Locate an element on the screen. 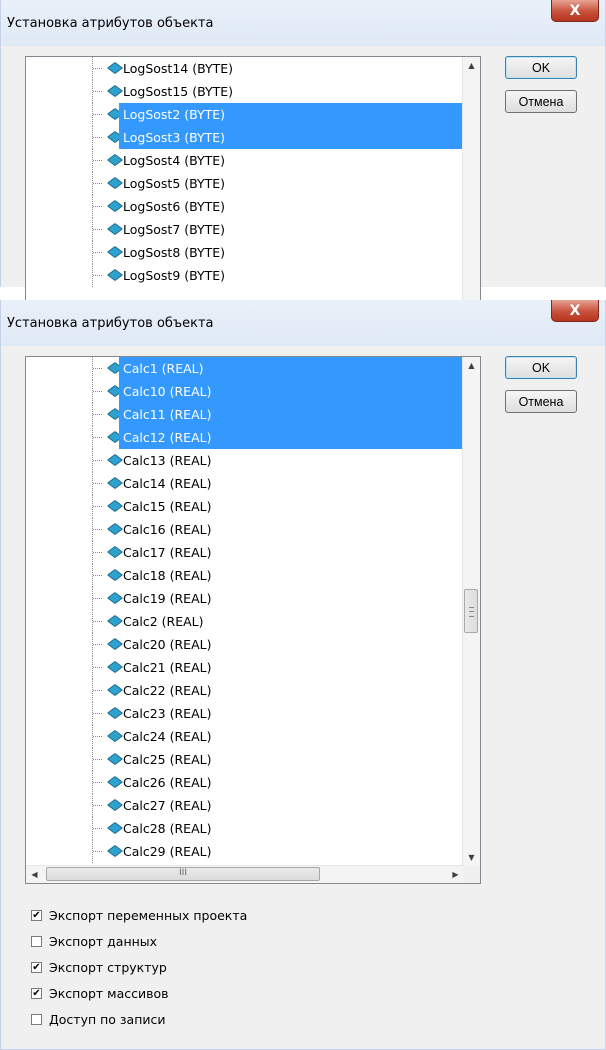 This screenshot has height=1050, width=606. checkbox-label: Экспорт массивов is located at coordinates (109, 993).